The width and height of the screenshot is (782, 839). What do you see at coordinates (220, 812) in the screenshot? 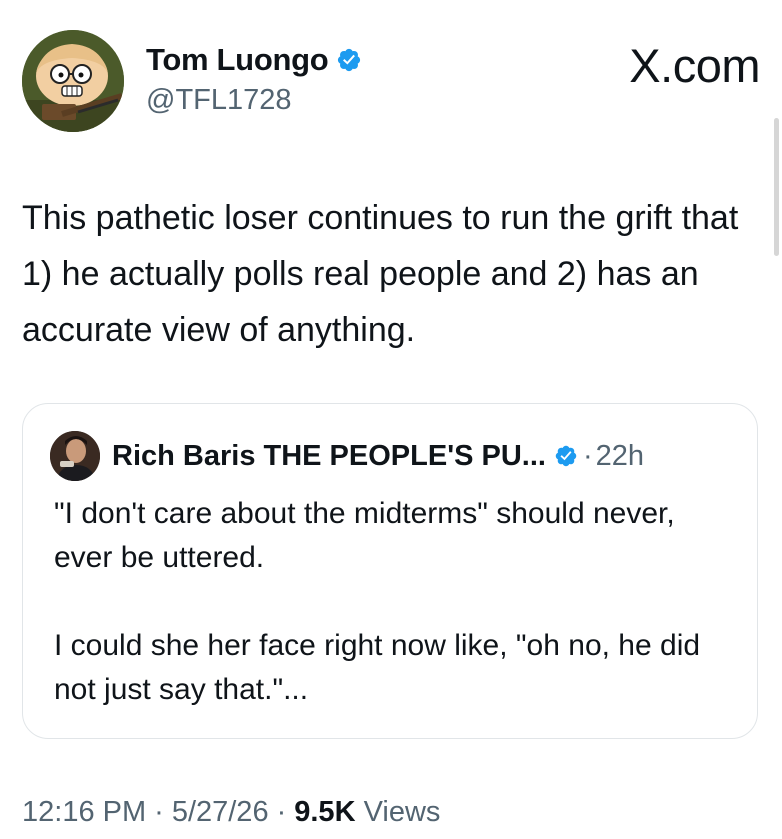
I see `tweet-date: 5/27/26` at bounding box center [220, 812].